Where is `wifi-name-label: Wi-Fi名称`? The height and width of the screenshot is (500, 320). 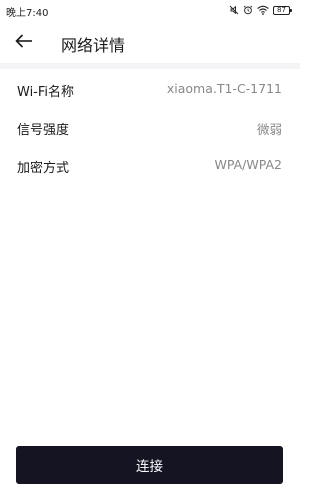 wifi-name-label: Wi-Fi名称 is located at coordinates (46, 92).